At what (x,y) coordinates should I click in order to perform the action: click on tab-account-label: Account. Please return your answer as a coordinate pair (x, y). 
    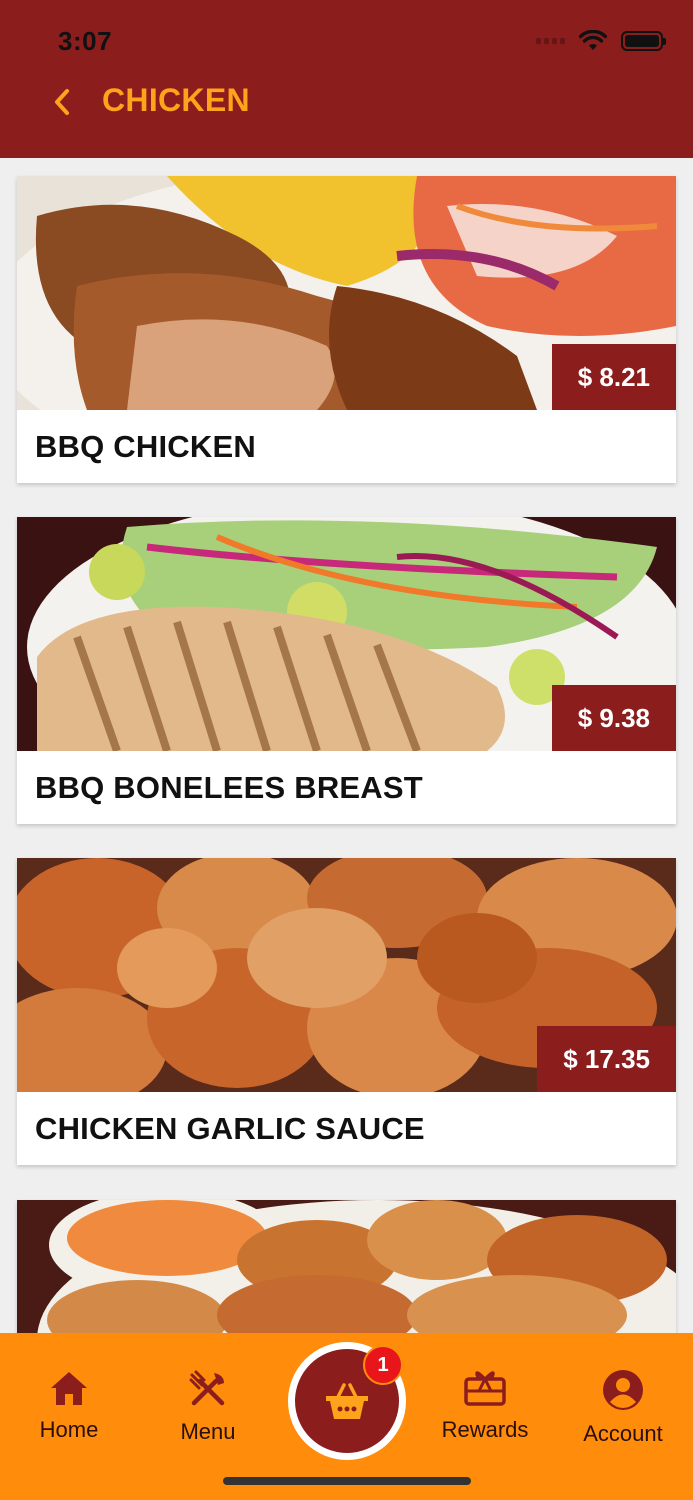
    Looking at the image, I should click on (623, 1433).